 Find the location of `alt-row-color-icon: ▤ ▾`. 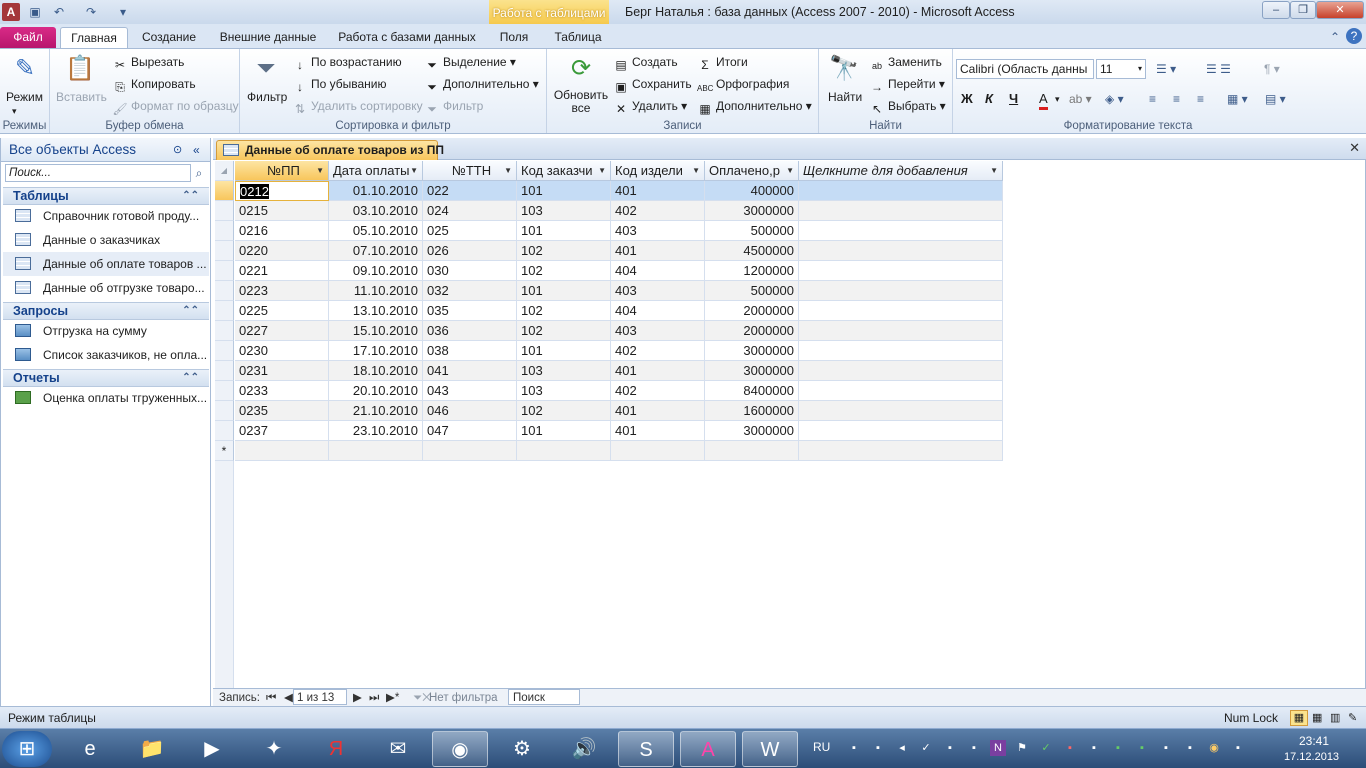

alt-row-color-icon: ▤ ▾ is located at coordinates (1275, 99).